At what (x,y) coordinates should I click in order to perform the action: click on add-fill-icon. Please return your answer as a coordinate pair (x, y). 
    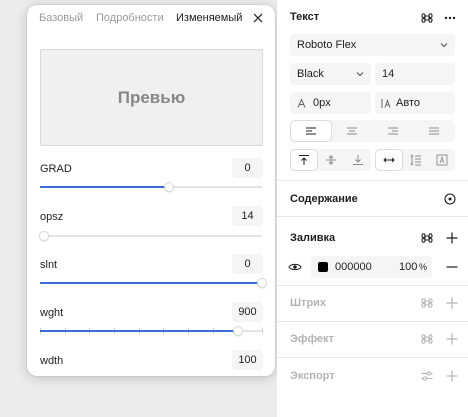
    Looking at the image, I should click on (452, 238).